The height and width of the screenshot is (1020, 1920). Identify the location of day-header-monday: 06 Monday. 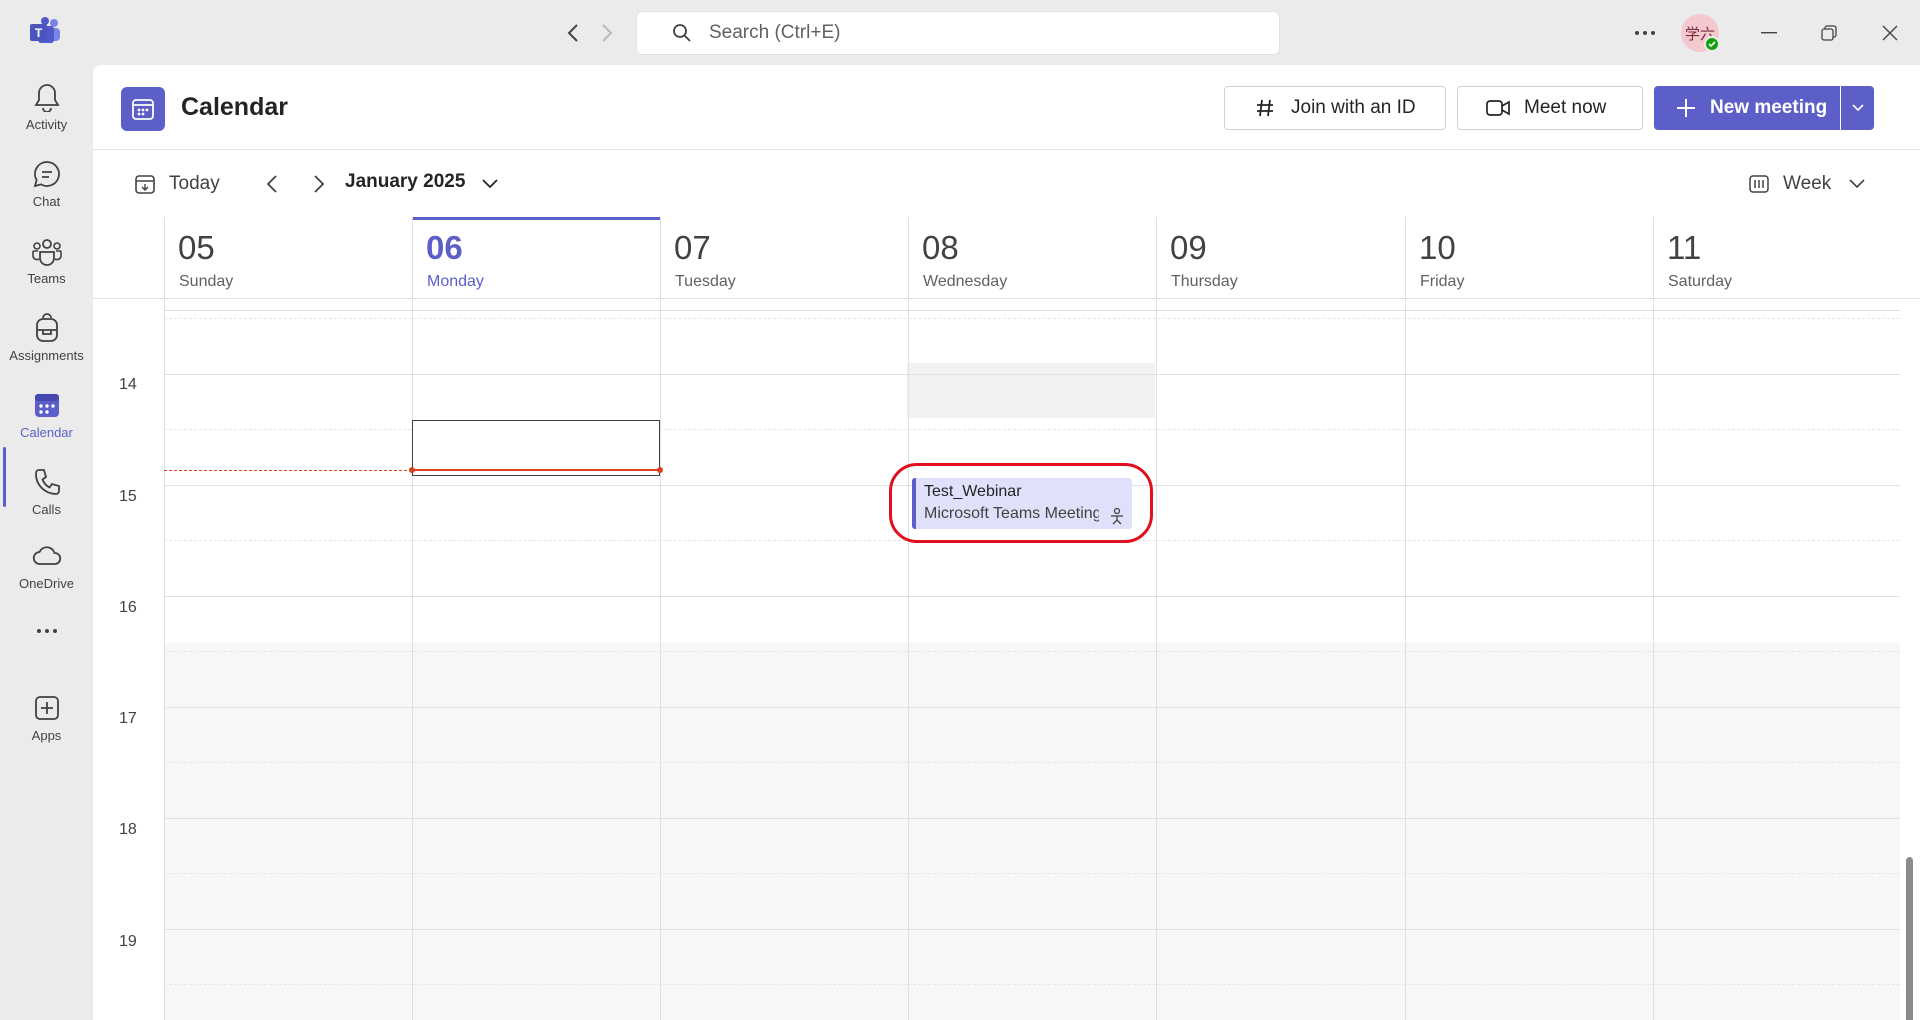
(536, 258).